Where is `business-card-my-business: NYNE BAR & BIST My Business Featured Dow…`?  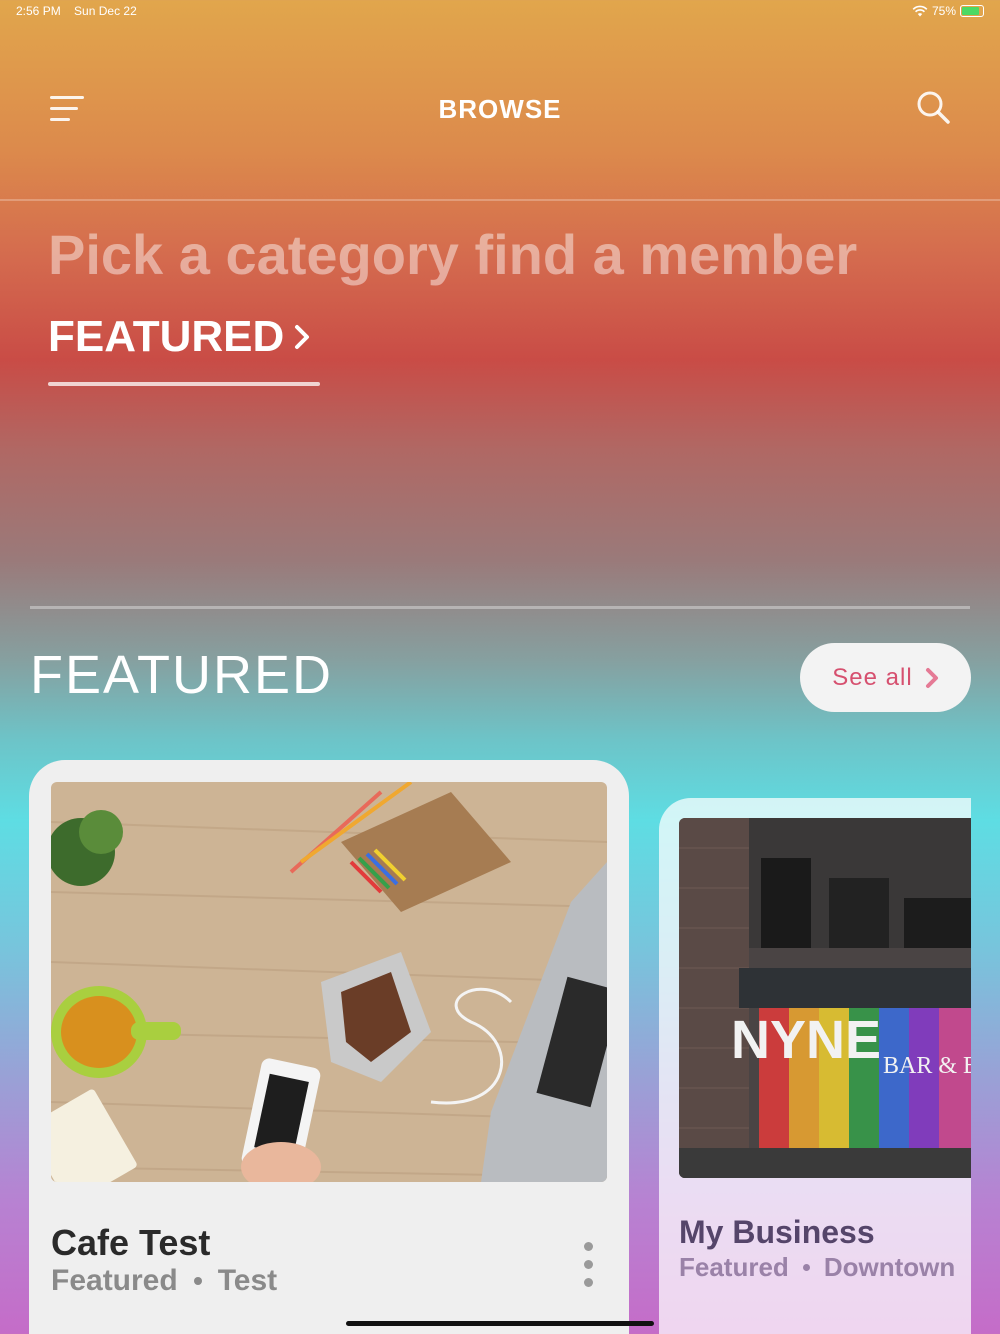 business-card-my-business: NYNE BAR & BIST My Business Featured Dow… is located at coordinates (815, 1066).